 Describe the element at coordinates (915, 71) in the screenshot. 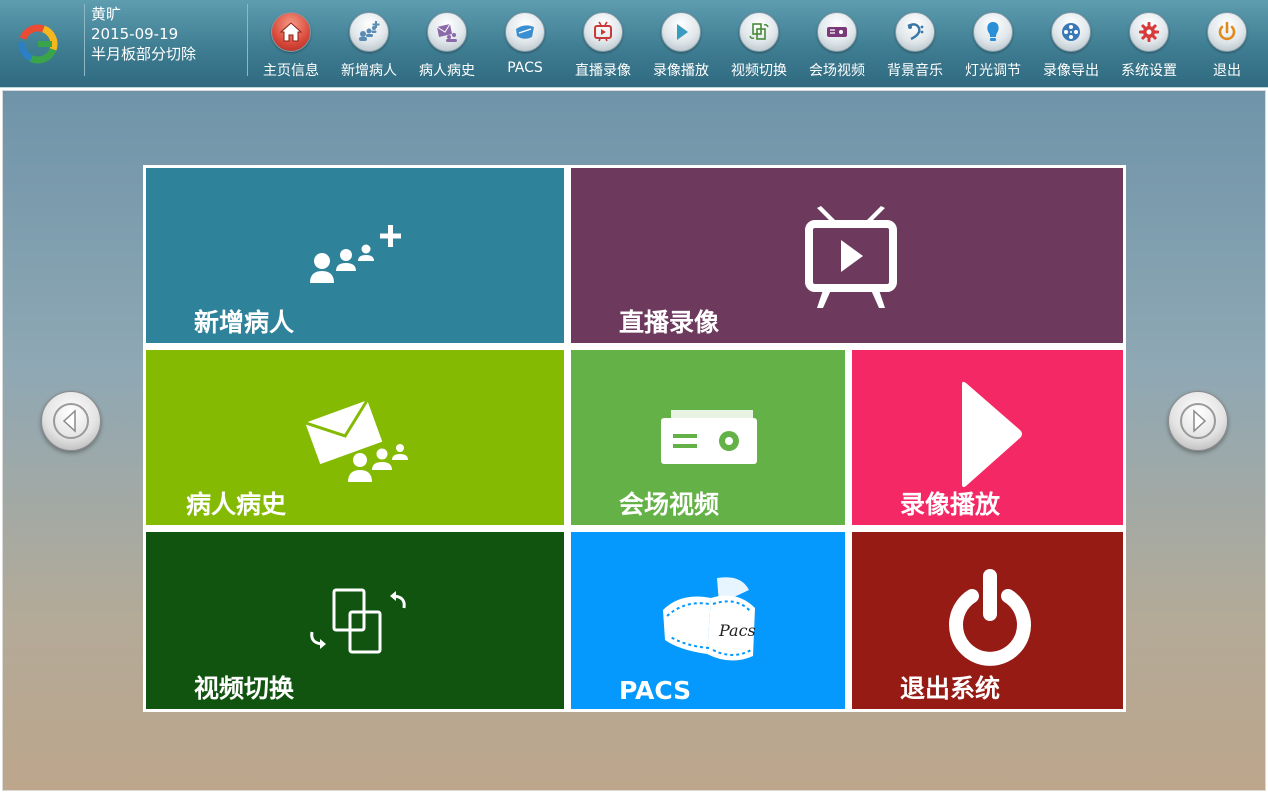

I see `nav-label: 背景音乐` at that location.